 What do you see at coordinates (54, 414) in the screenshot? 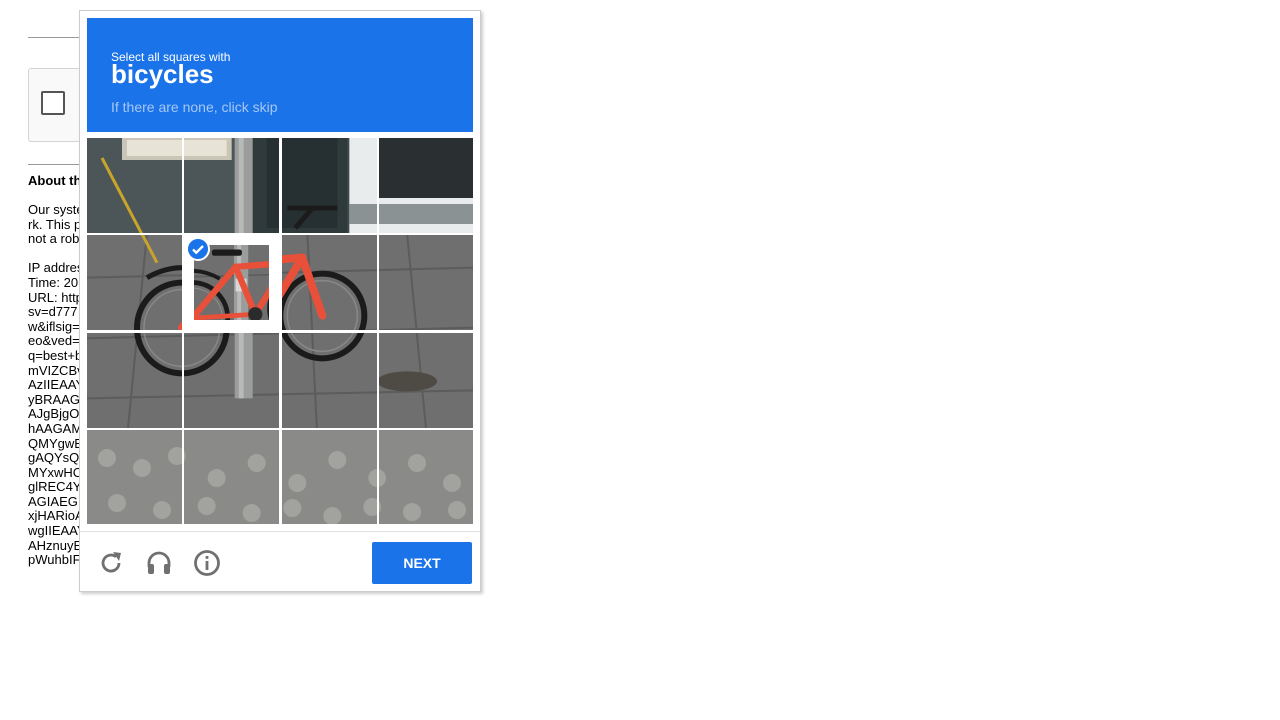
I see `about-text-line: AJgBjgO` at bounding box center [54, 414].